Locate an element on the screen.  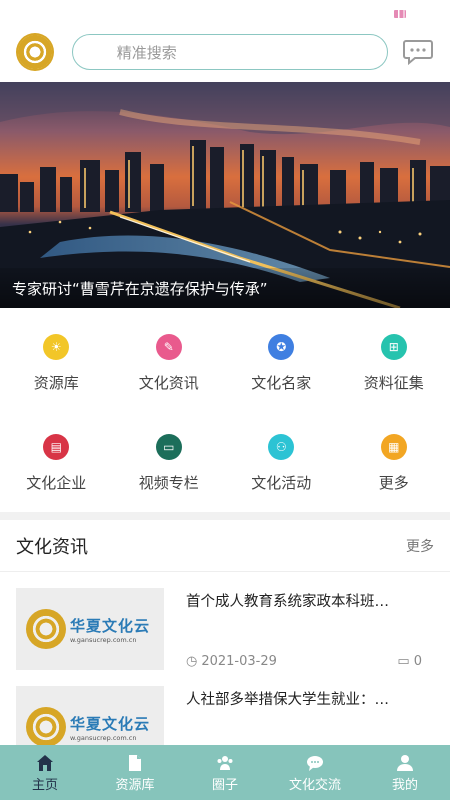
banner-caption: 专家研讨“曹雪芹在京遗存保护与传承” is located at coordinates (225, 288).